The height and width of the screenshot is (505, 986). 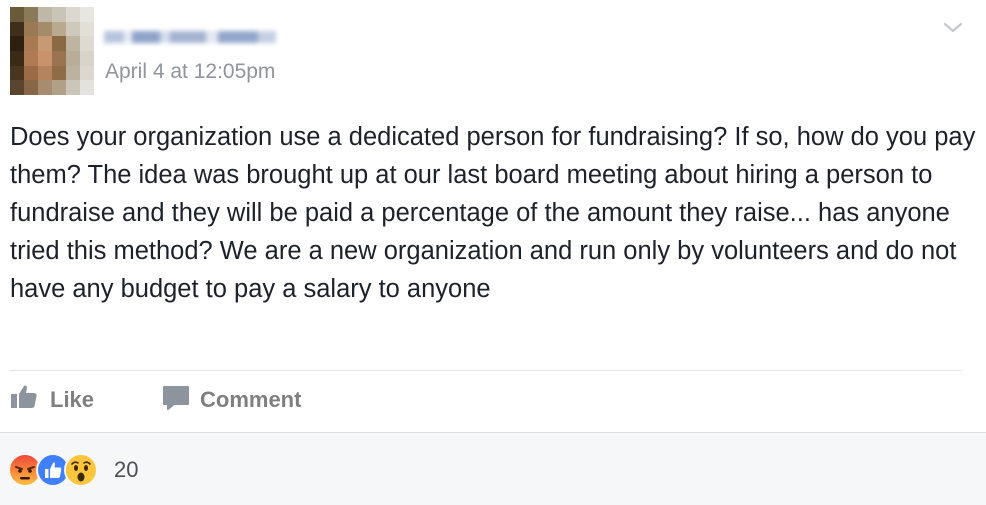 What do you see at coordinates (493, 468) in the screenshot?
I see `reactions-bar: 20` at bounding box center [493, 468].